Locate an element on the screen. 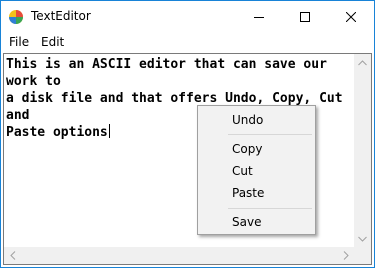 This screenshot has height=268, width=375. maximize-button is located at coordinates (305, 16).